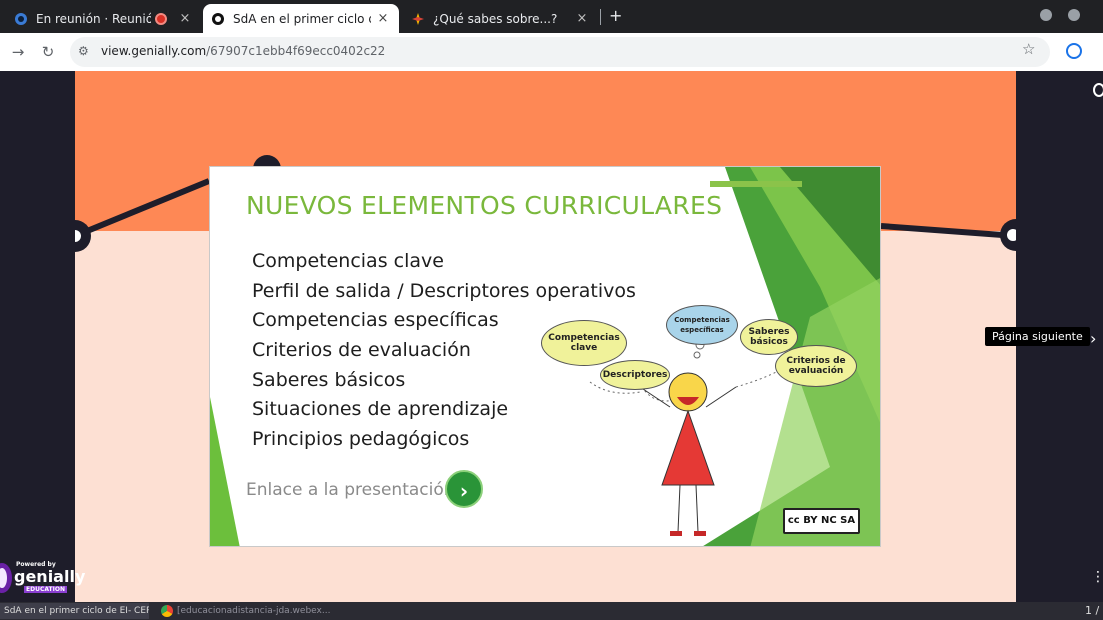 The image size is (1103, 620). What do you see at coordinates (702, 325) in the screenshot?
I see `bubble-competencias-especificas: Competencias específicas` at bounding box center [702, 325].